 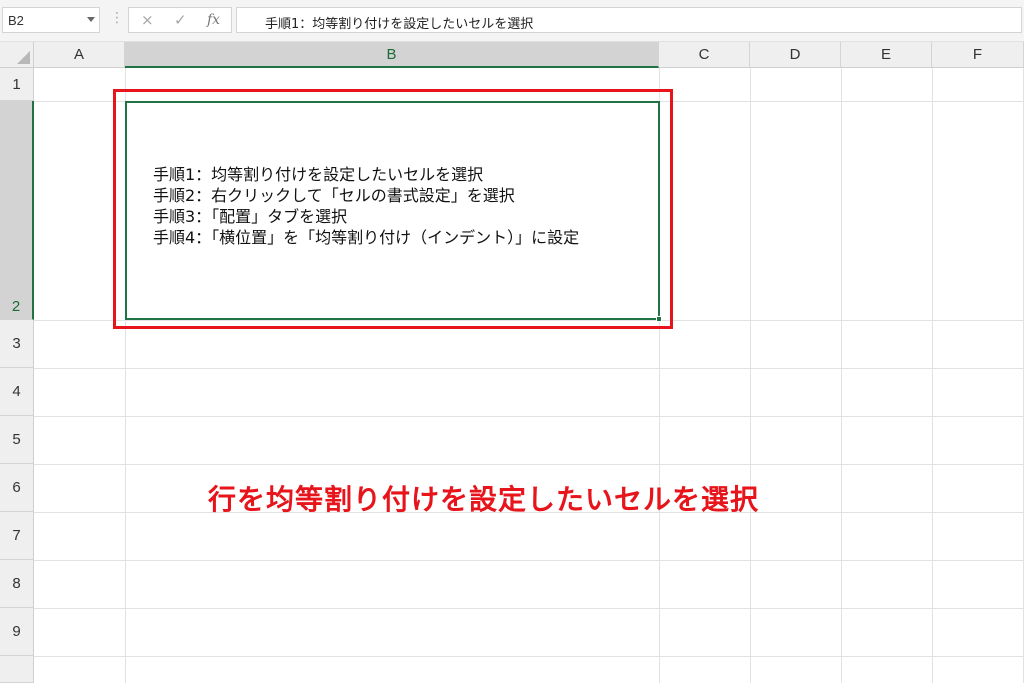 I want to click on column-header-c: C, so click(x=704, y=55).